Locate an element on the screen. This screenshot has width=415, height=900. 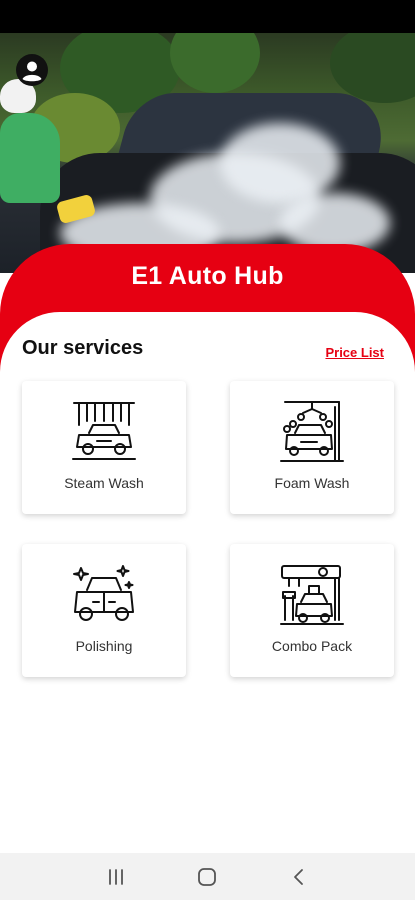
system-nav-bar is located at coordinates (207, 876).